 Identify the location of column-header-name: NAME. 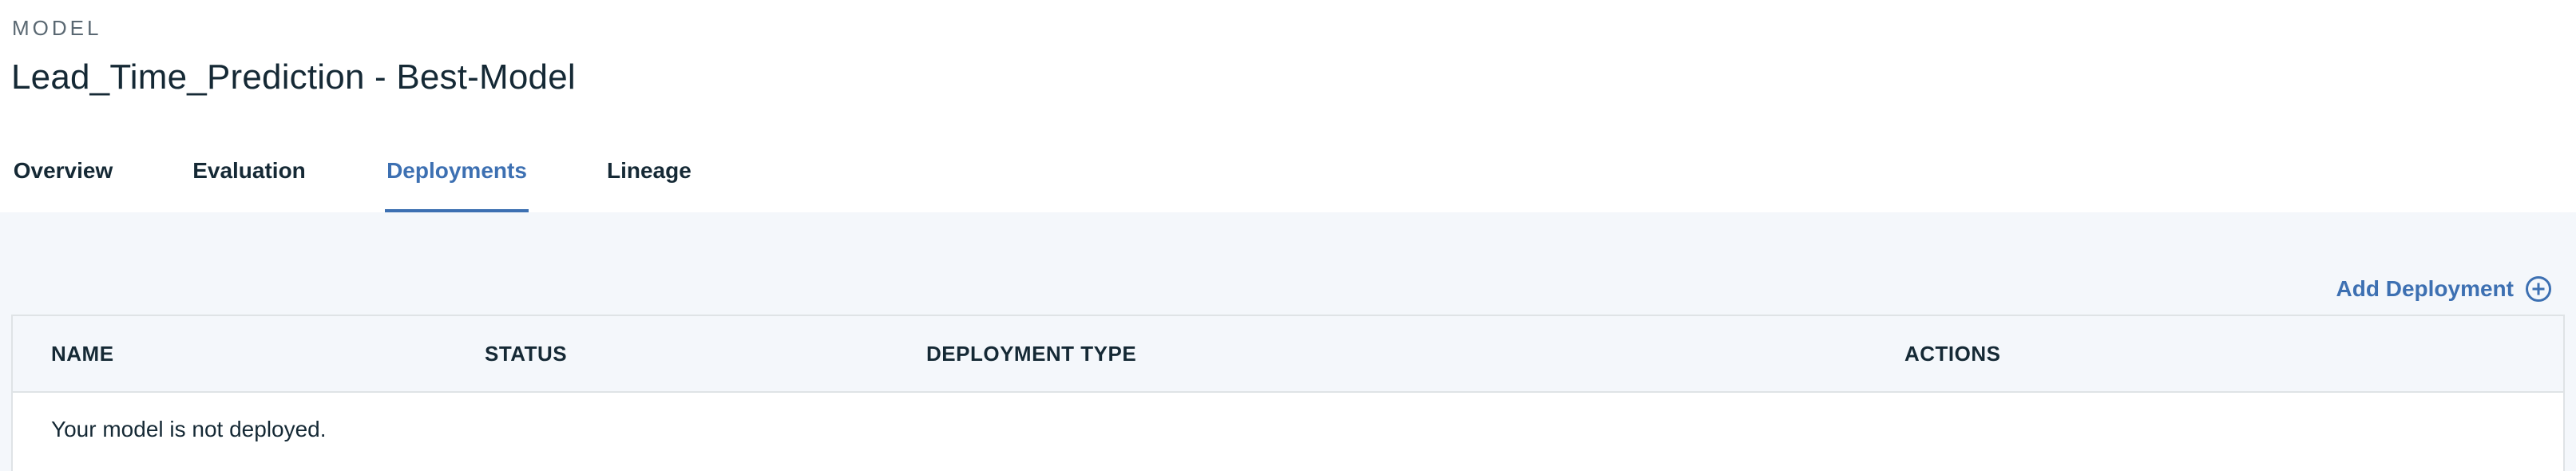
(82, 354).